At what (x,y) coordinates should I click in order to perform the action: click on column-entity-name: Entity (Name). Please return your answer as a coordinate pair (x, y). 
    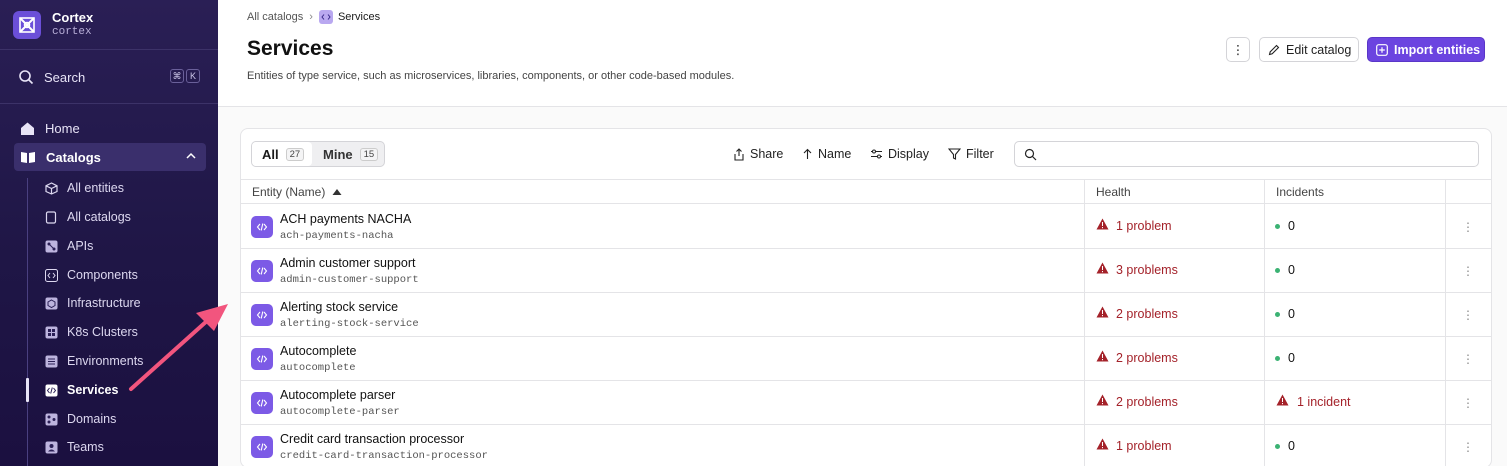
    Looking at the image, I should click on (297, 192).